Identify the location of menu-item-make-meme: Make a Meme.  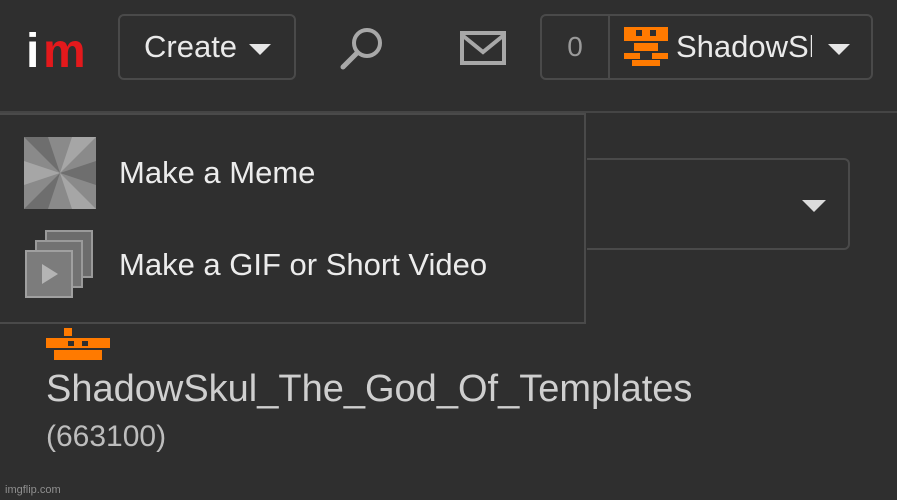
(292, 173).